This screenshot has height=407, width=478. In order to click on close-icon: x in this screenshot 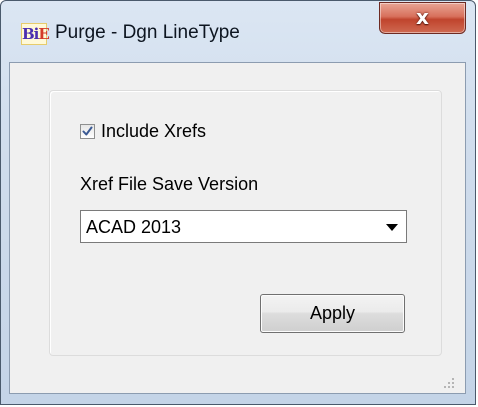, I will do `click(422, 17)`.